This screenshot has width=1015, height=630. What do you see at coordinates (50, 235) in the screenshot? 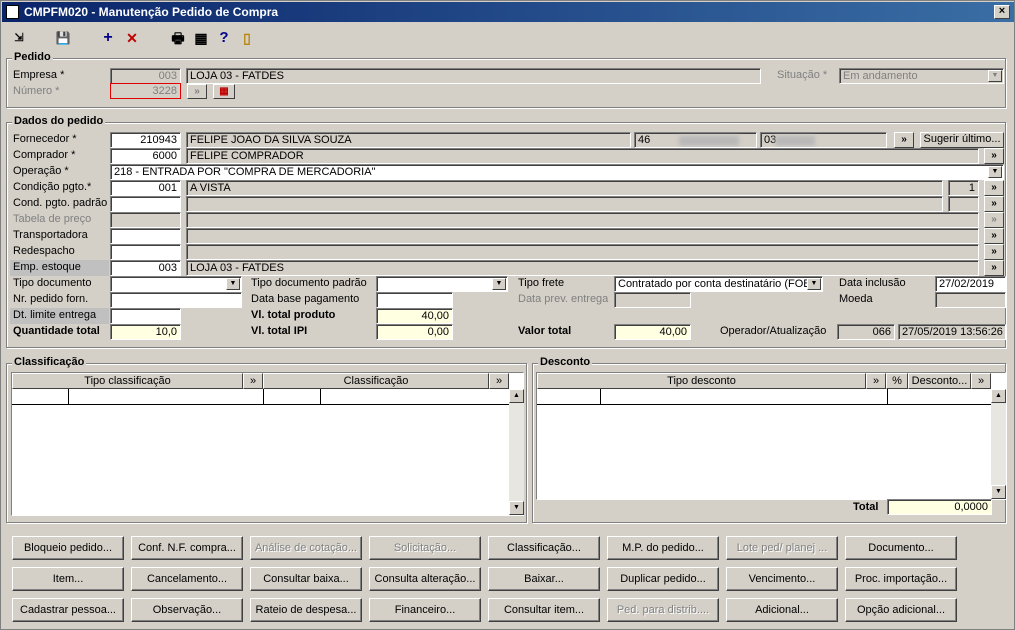
I see `transportadora-label: Transportadora` at bounding box center [50, 235].